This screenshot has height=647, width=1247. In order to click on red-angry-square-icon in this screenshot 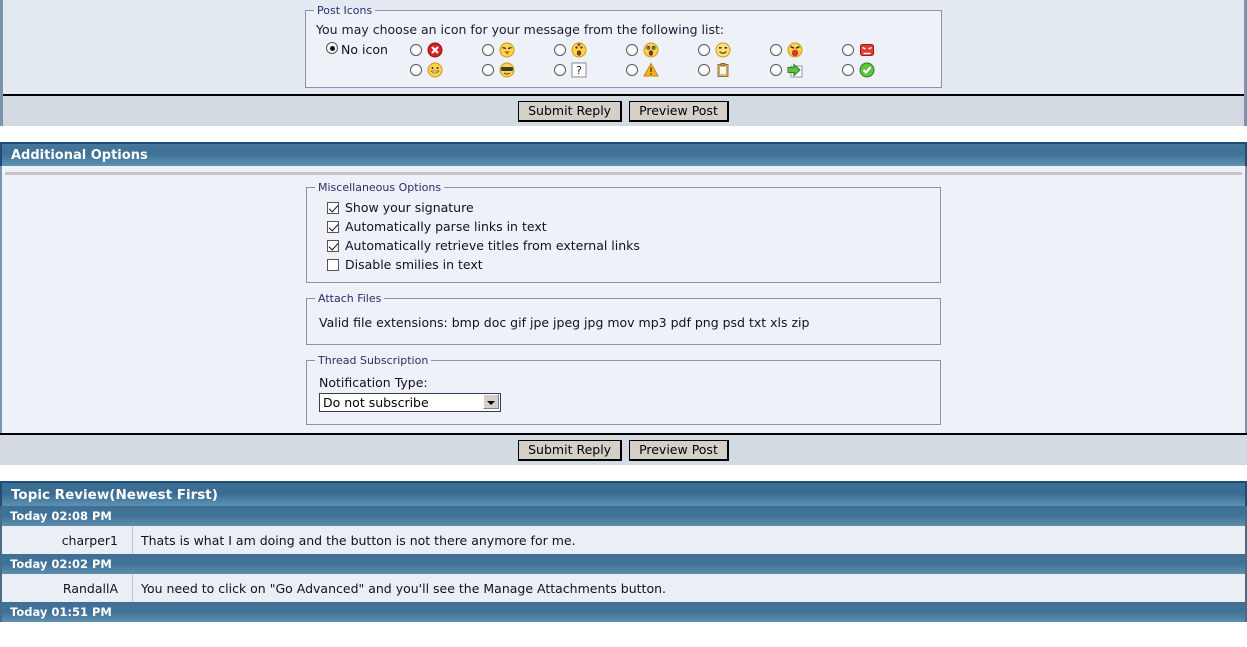, I will do `click(867, 50)`.